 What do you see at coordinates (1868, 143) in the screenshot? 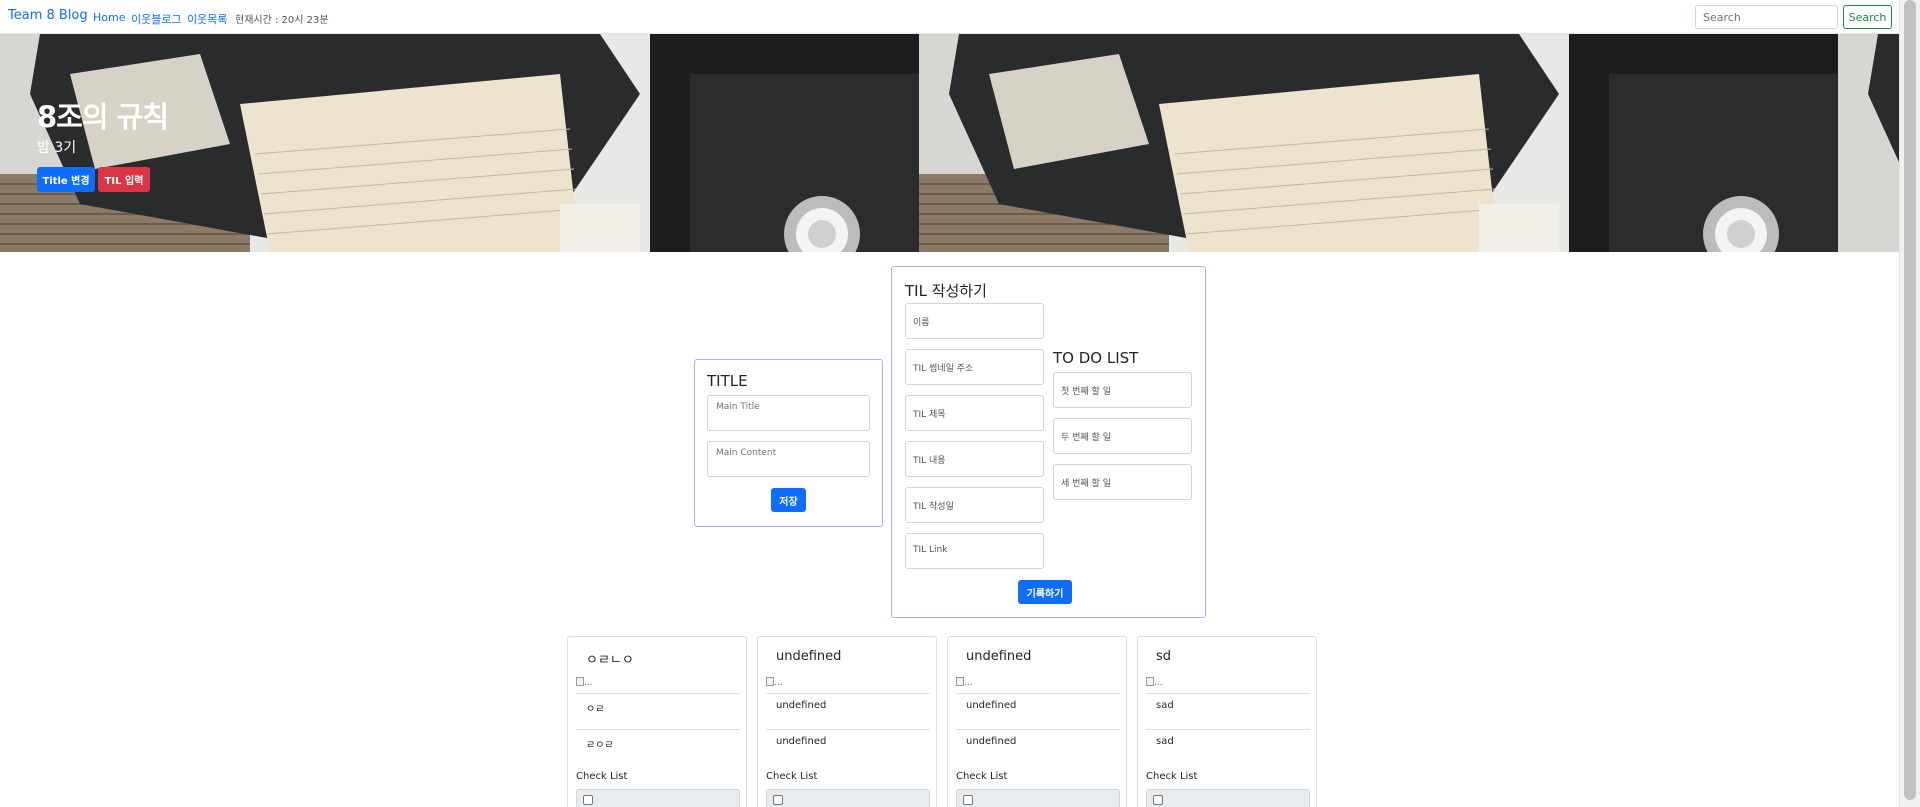
I see `hero-background-image-edge` at bounding box center [1868, 143].